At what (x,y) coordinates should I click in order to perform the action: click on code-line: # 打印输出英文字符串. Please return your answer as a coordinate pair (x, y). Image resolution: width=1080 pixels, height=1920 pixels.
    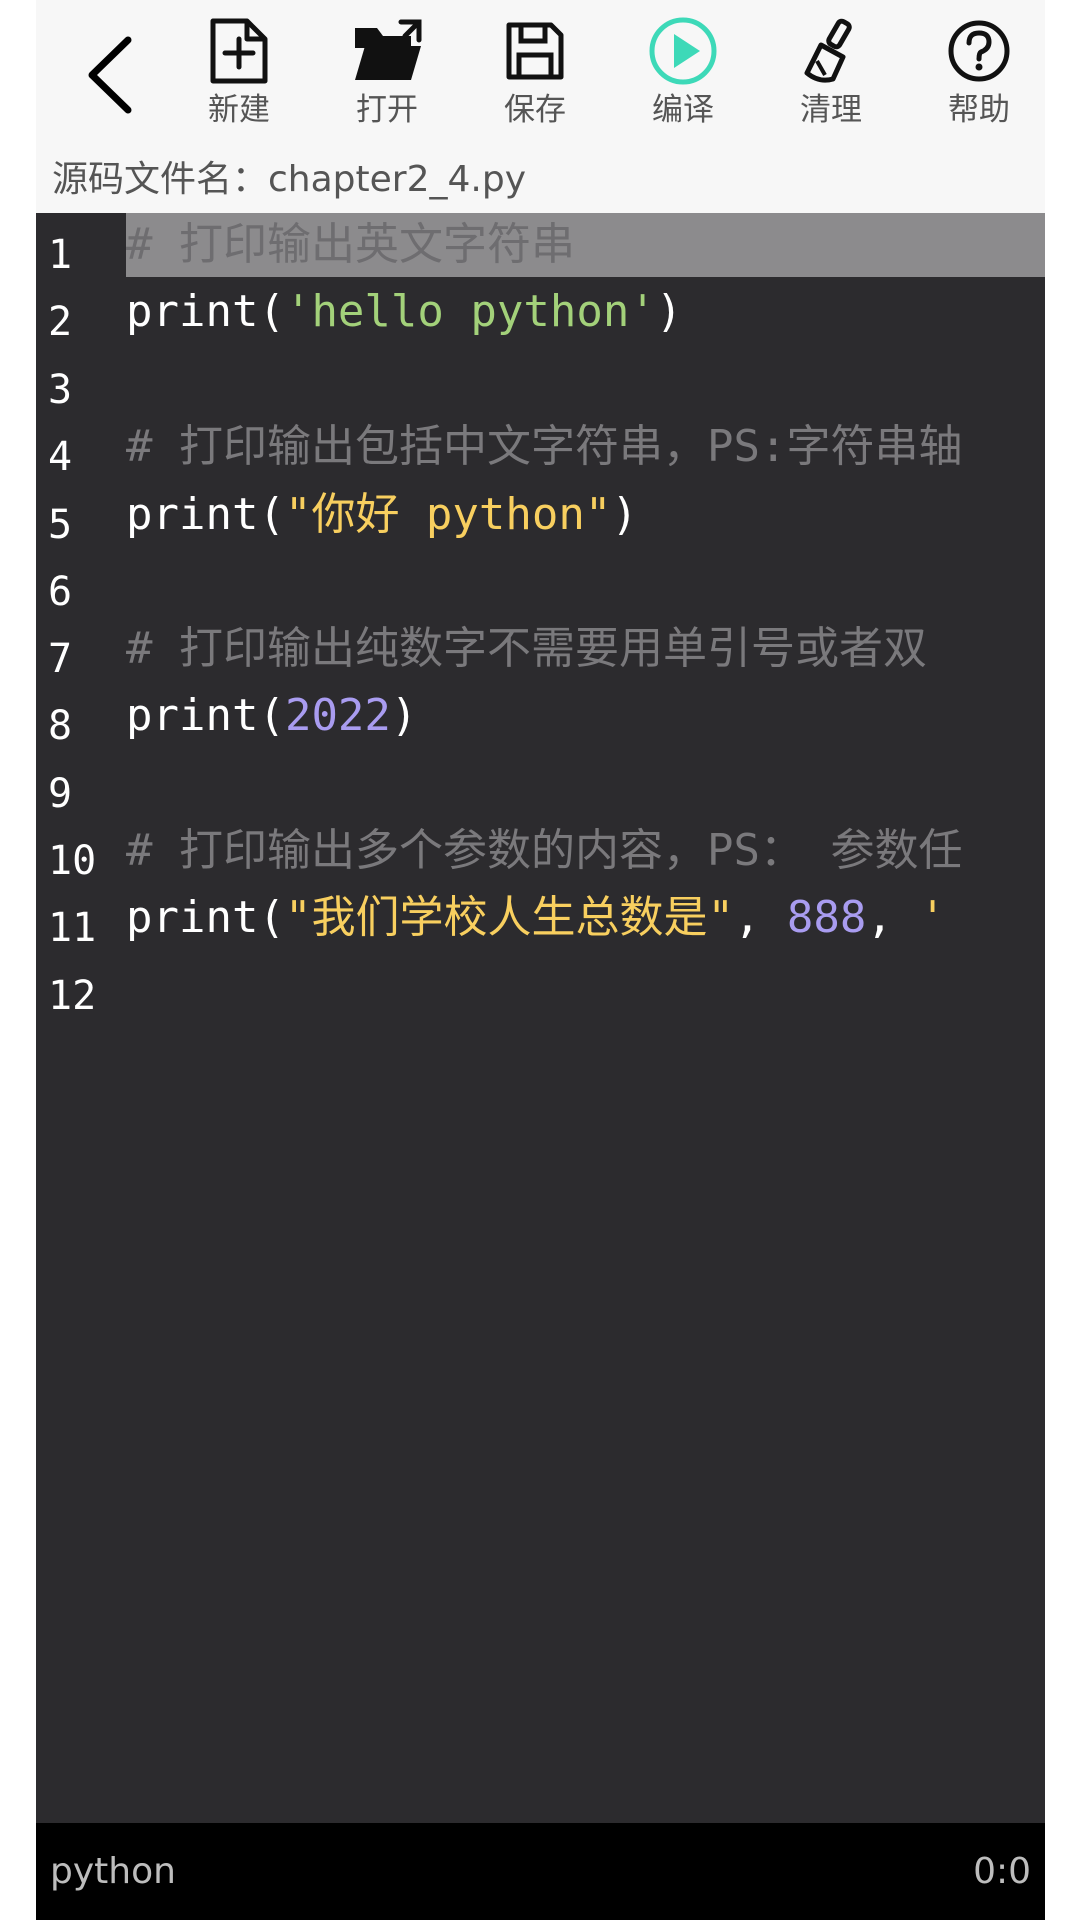
    Looking at the image, I should click on (585, 245).